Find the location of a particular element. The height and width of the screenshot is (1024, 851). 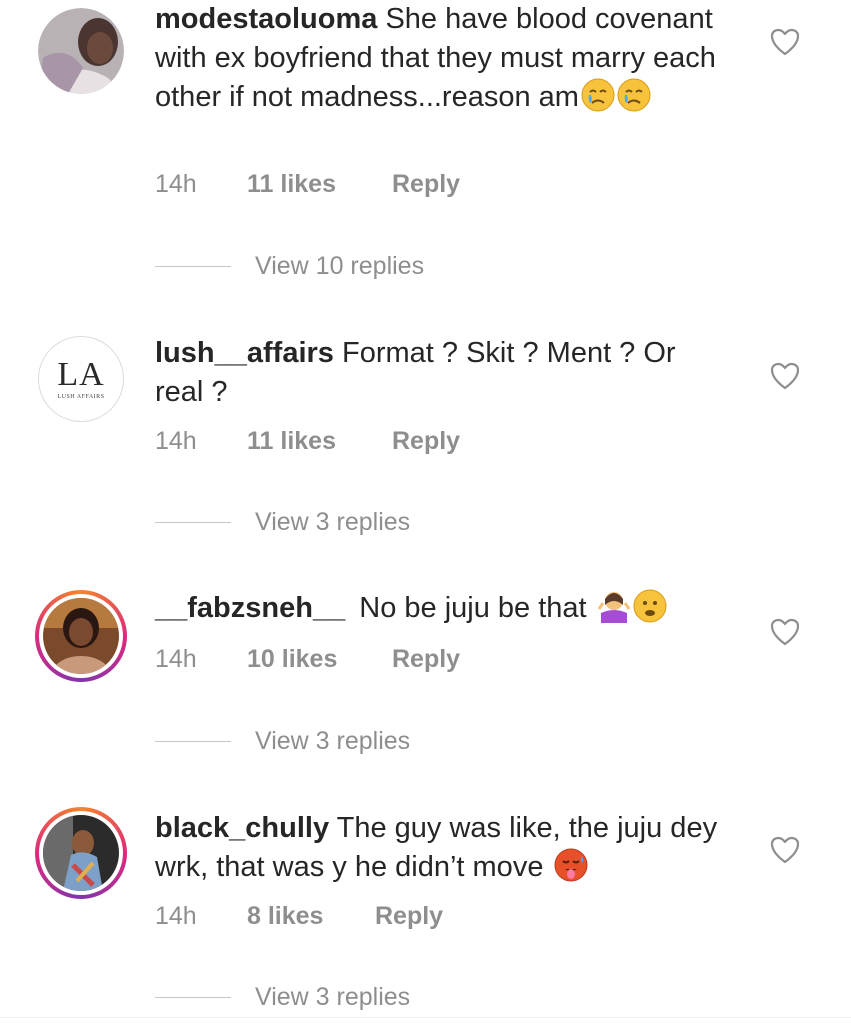

comment-meta: 14h 10 likes Reply is located at coordinates (307, 659).